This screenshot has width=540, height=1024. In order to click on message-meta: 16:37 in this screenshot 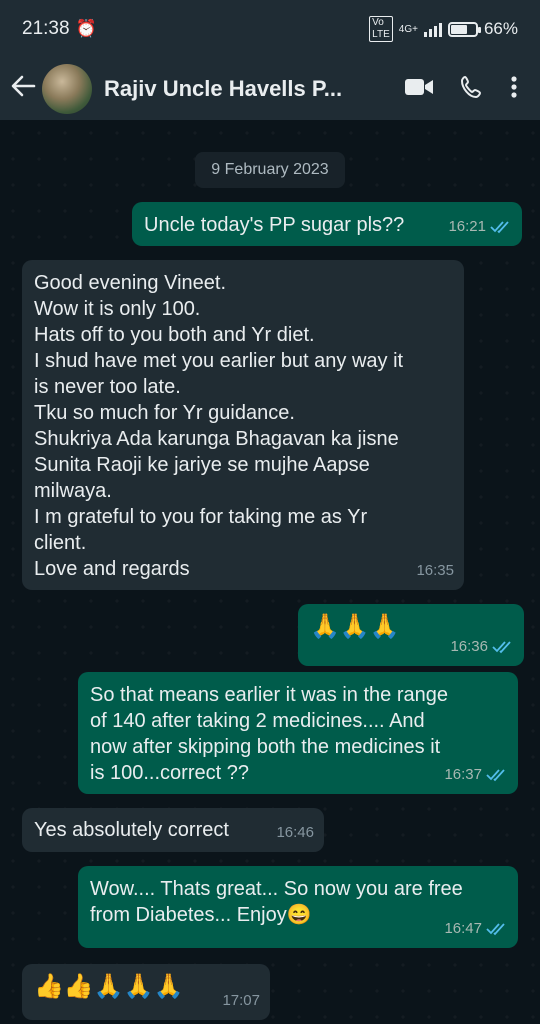, I will do `click(476, 775)`.